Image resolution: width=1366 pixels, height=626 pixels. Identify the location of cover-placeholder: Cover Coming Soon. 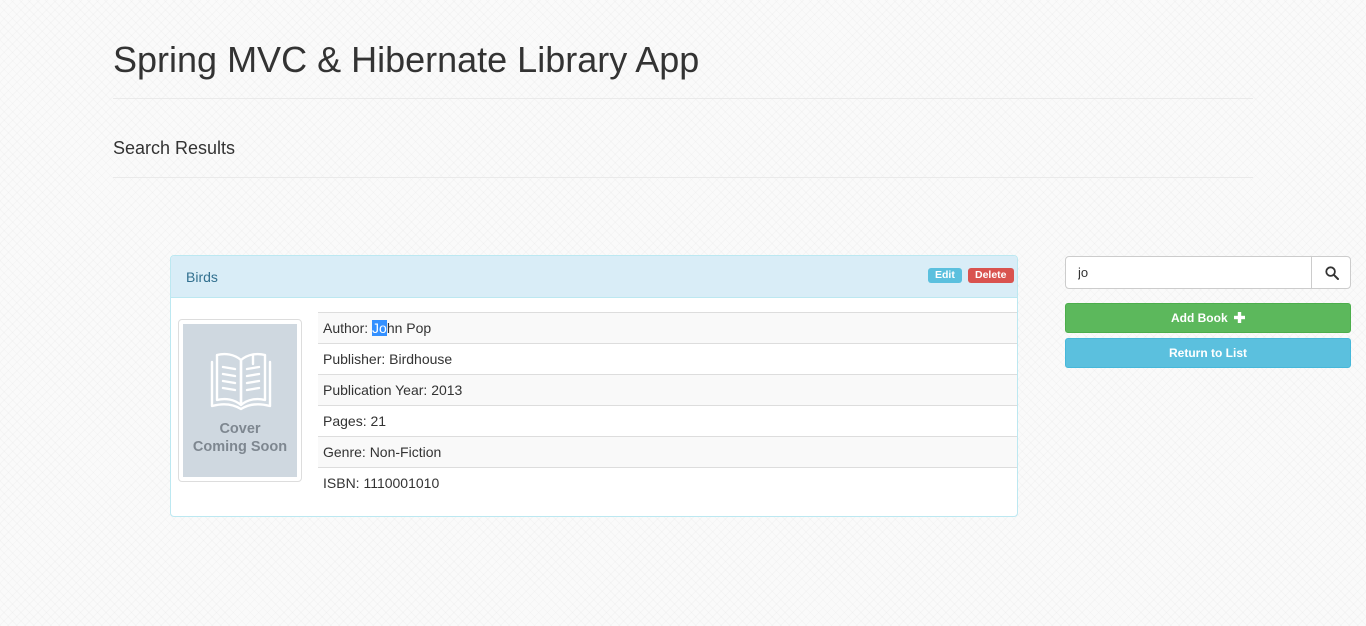
(240, 400).